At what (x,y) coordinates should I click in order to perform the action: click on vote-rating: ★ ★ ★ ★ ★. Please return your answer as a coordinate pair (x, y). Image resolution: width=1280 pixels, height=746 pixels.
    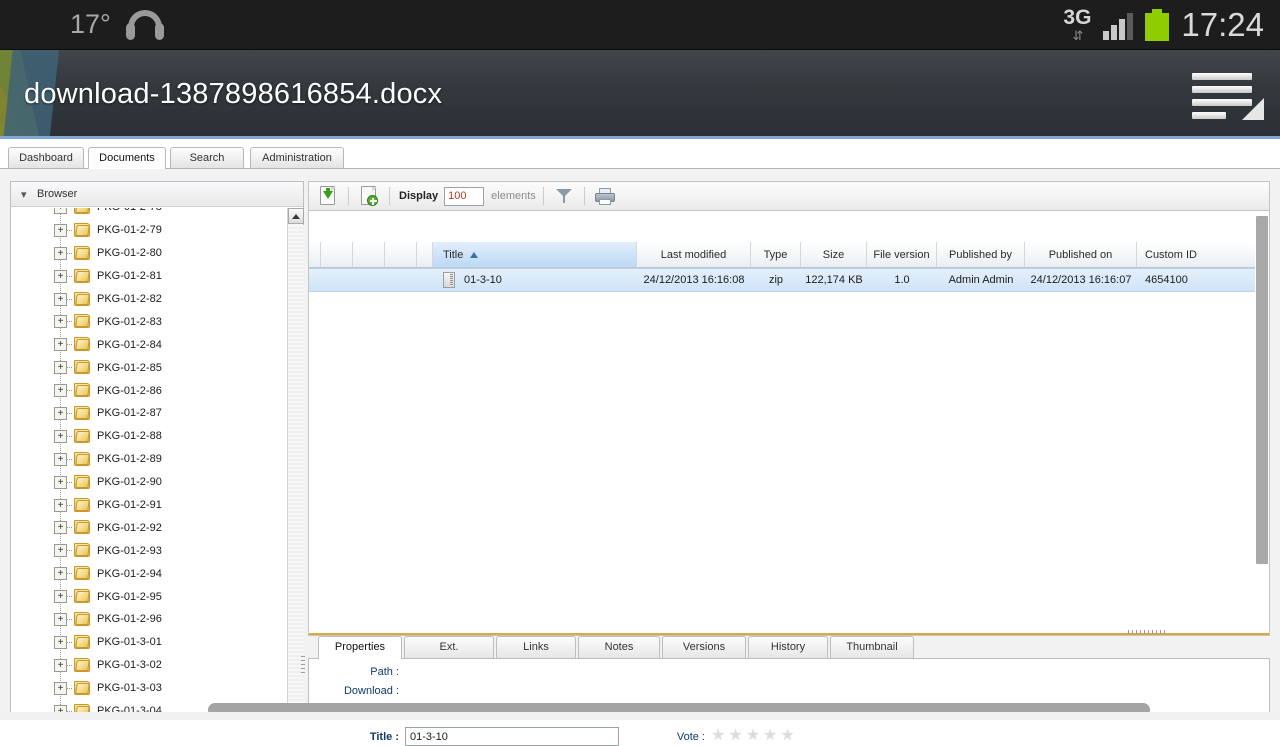
    Looking at the image, I should click on (753, 736).